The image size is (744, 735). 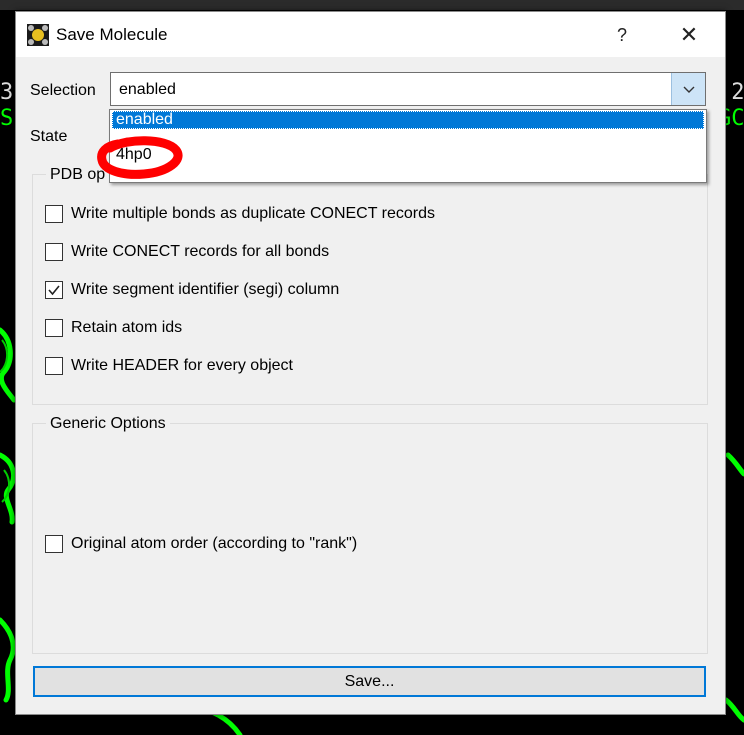 I want to click on checkbox-checked, so click(x=54, y=290).